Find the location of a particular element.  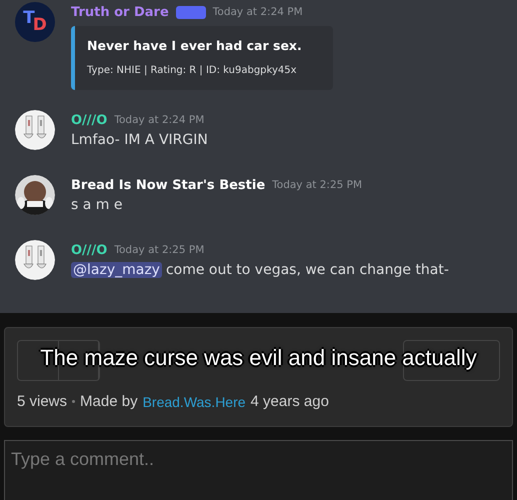

username: Bread Is Now Star's Bestie is located at coordinates (168, 185).